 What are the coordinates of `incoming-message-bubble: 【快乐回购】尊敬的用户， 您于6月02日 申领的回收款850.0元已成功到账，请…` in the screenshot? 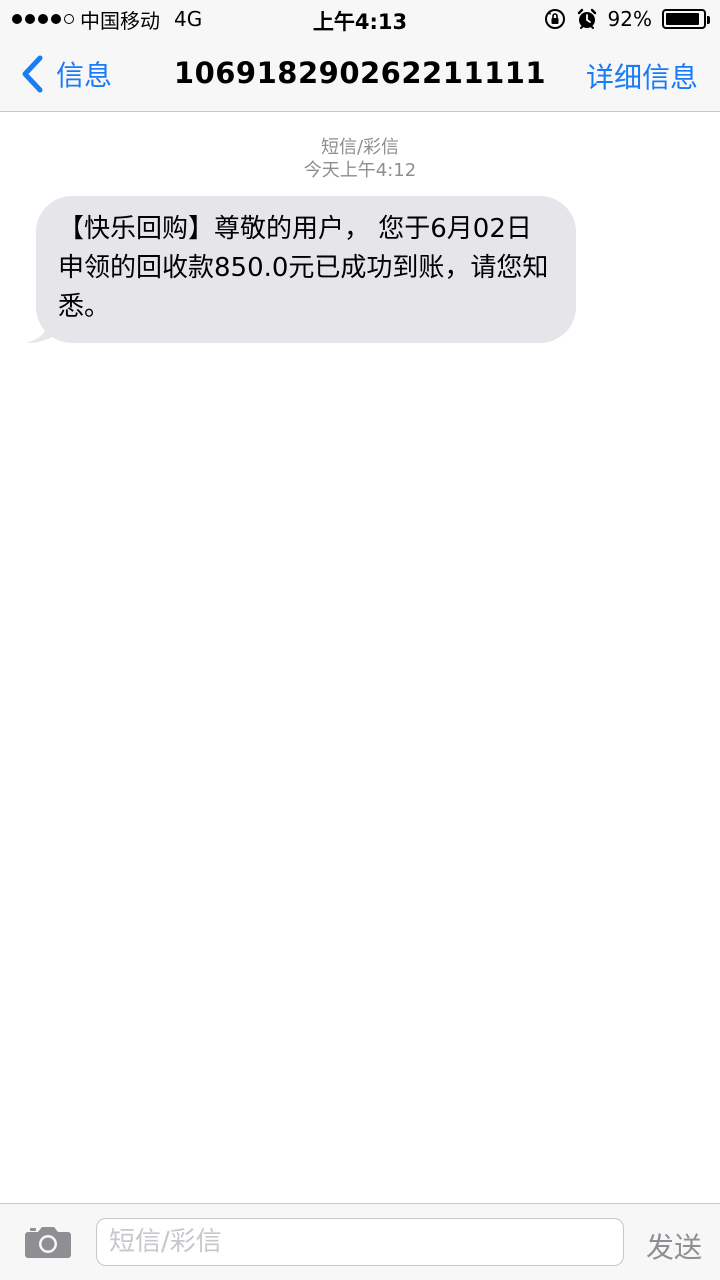 It's located at (306, 269).